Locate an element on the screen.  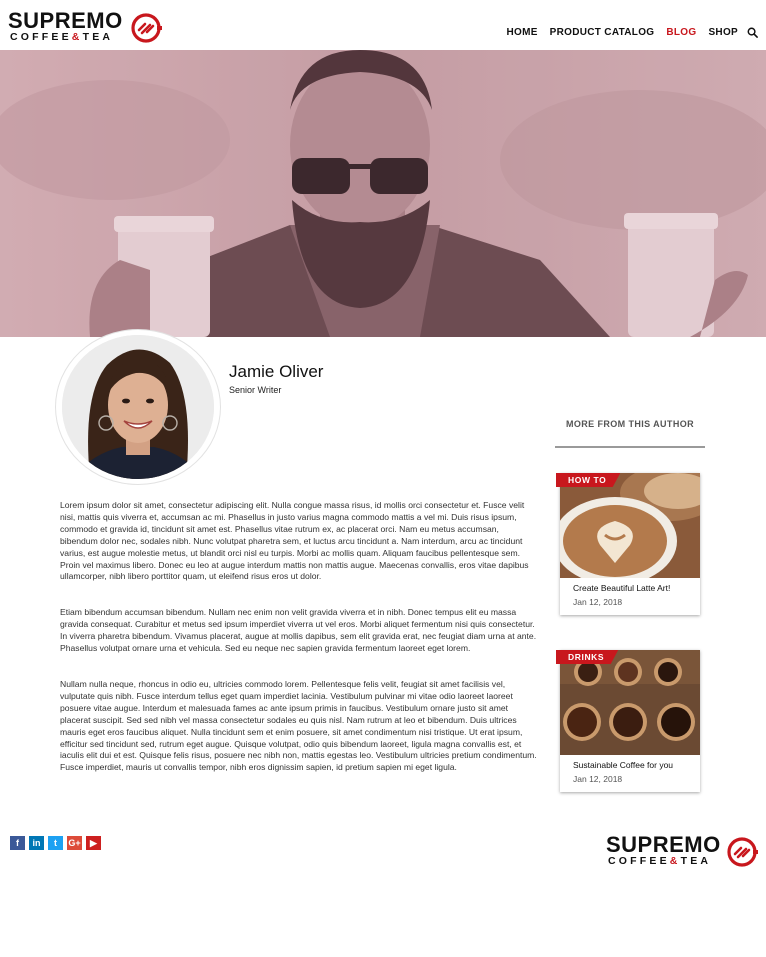
google-plus-icon: G+ is located at coordinates (74, 843).